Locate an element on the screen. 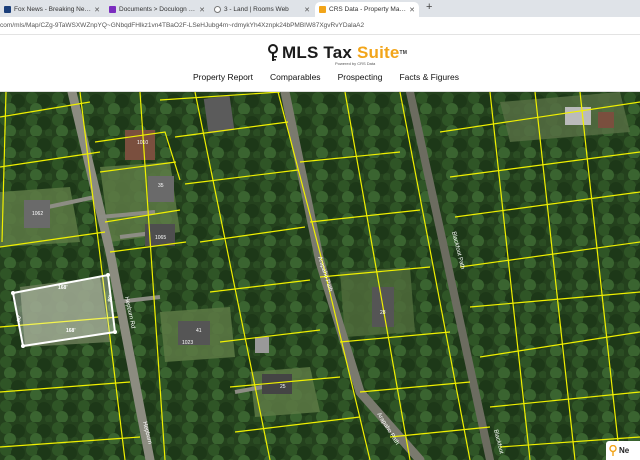 This screenshot has width=640, height=460. nav-facts-figures: Facts & Figures is located at coordinates (429, 77).